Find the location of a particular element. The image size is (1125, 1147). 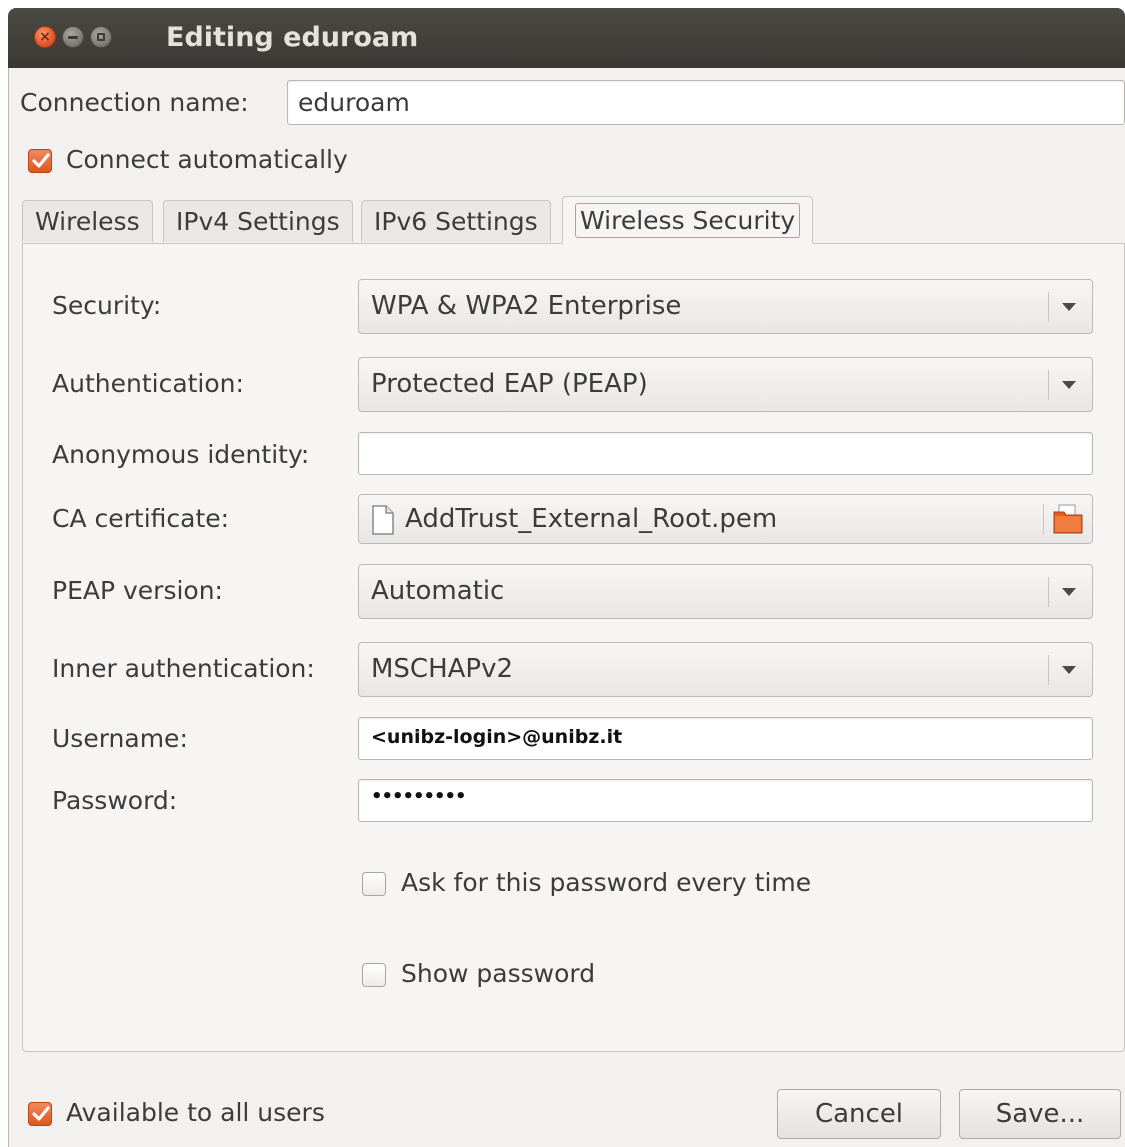

tab-ipv6-label: IPv6 Settings is located at coordinates (456, 221).